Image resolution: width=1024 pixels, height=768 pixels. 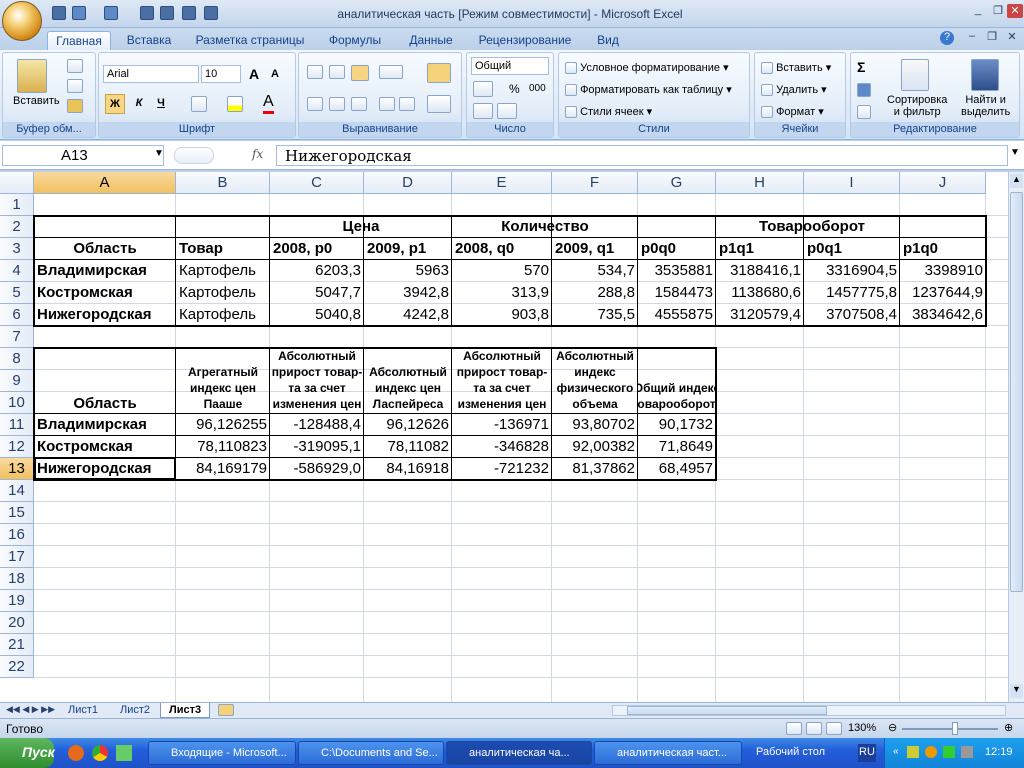 What do you see at coordinates (17, 667) in the screenshot?
I see `row-header-22: 22` at bounding box center [17, 667].